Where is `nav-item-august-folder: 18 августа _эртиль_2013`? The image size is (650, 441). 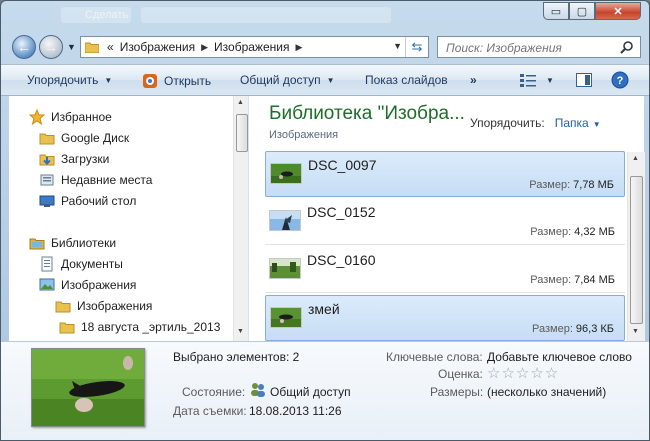
nav-item-august-folder: 18 августа _эртиль_2013 is located at coordinates (139, 327).